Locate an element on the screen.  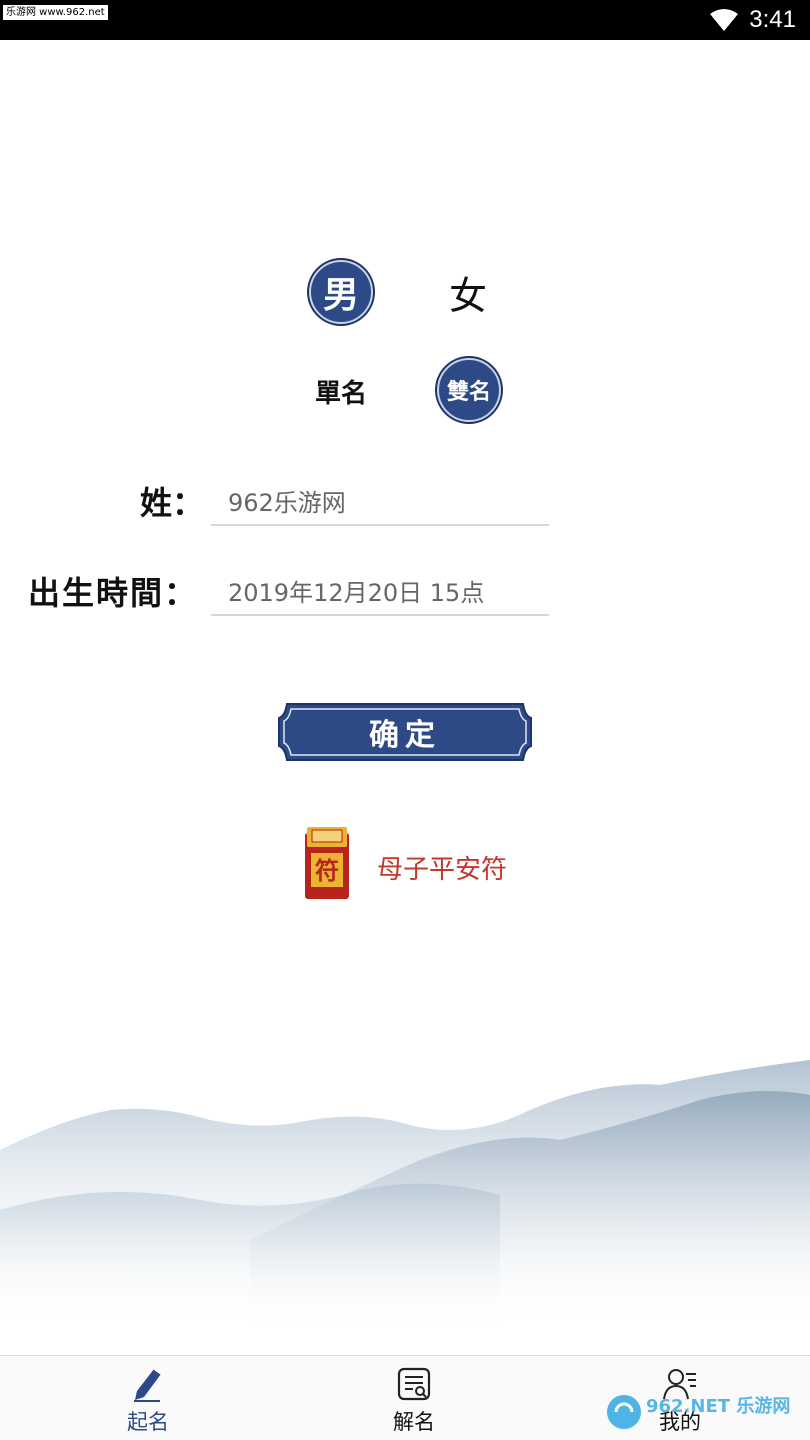
single-name-button: 單名 is located at coordinates (341, 391).